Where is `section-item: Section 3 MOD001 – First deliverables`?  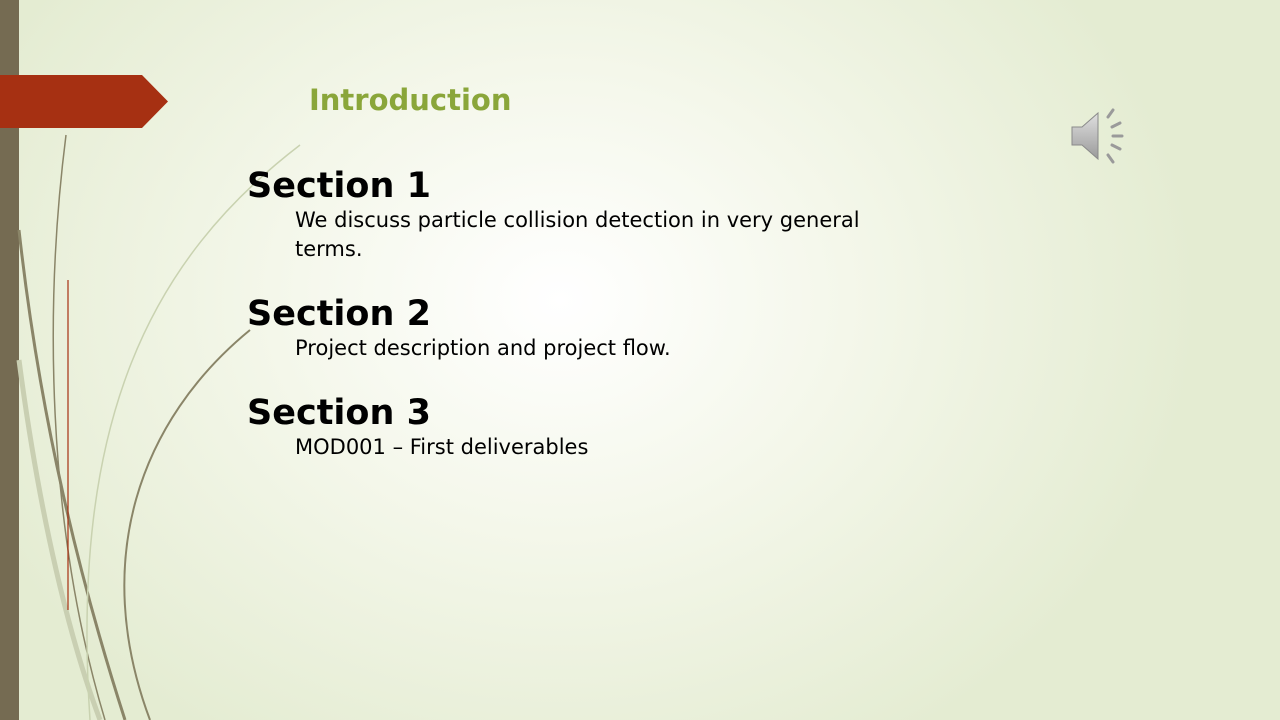
section-item: Section 3 MOD001 – First deliverables is located at coordinates (597, 427).